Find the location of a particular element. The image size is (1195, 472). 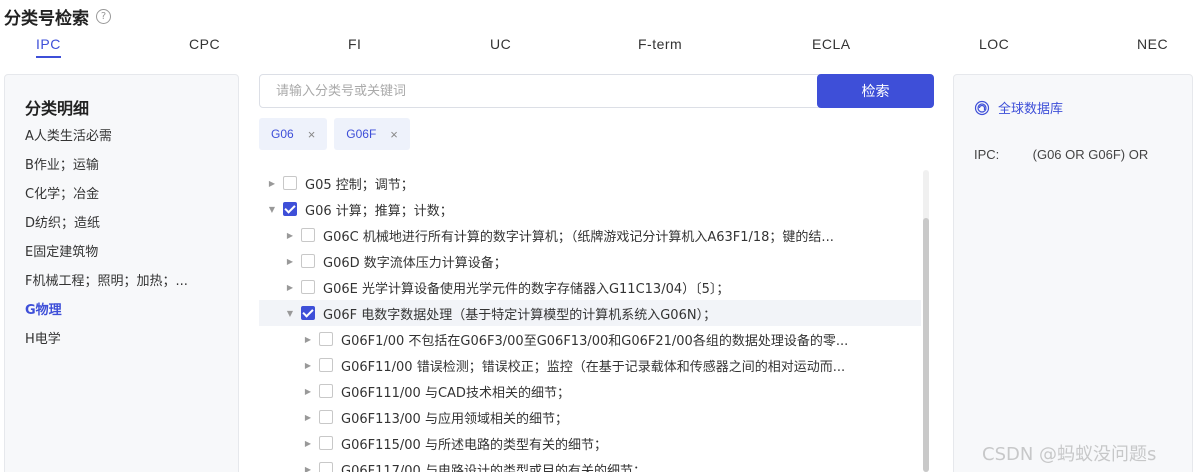

sidebar-item-d: D纺织；造纸 is located at coordinates (122, 228).